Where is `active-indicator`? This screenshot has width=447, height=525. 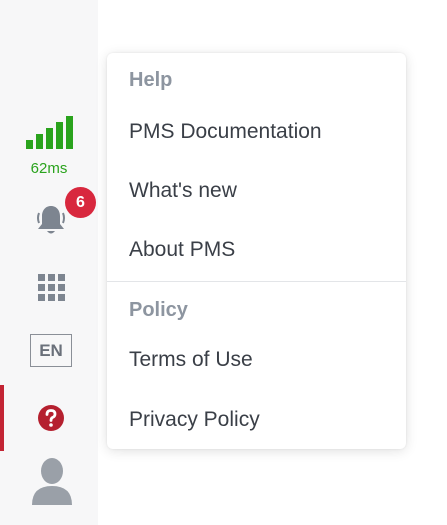 active-indicator is located at coordinates (2, 418).